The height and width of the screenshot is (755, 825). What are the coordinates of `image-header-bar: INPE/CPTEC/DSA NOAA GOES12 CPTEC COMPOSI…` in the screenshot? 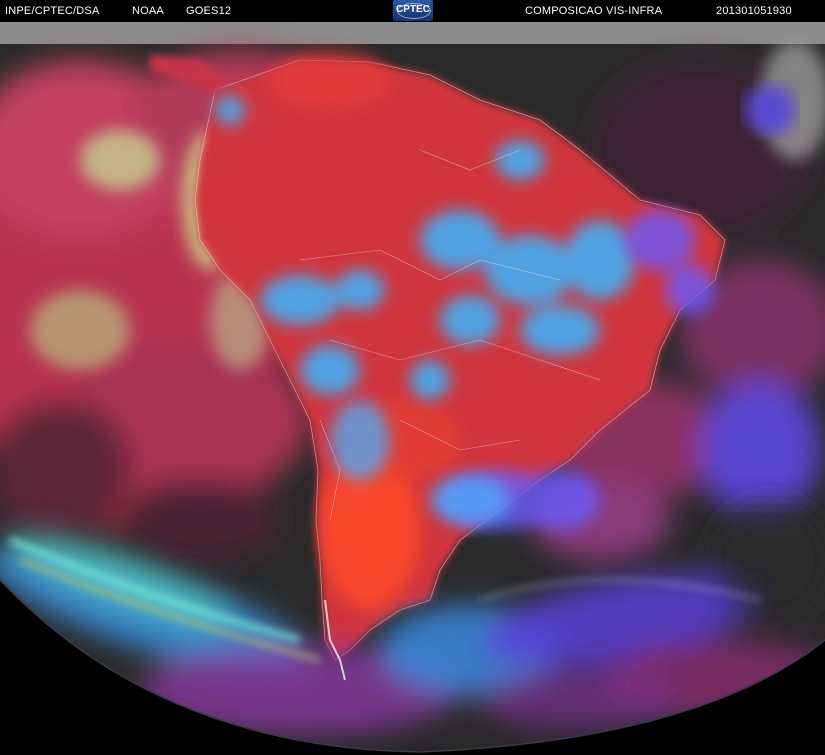 It's located at (412, 11).